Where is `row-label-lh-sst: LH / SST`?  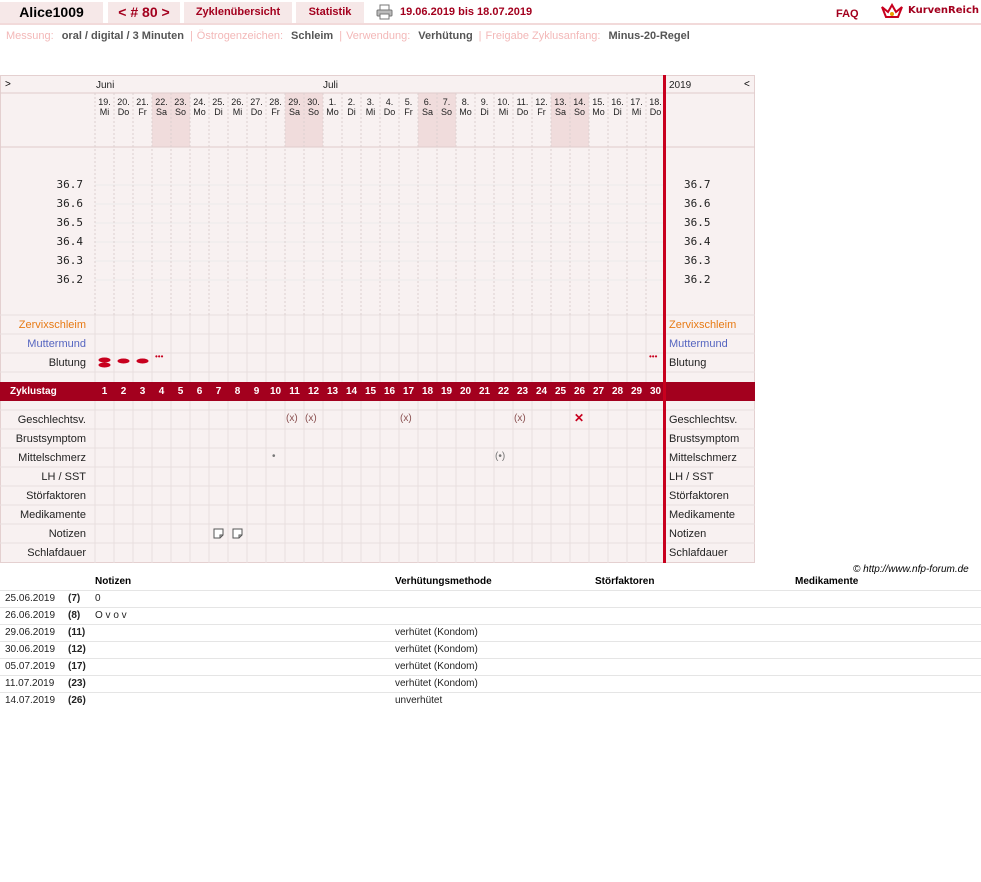 row-label-lh-sst: LH / SST is located at coordinates (63, 477).